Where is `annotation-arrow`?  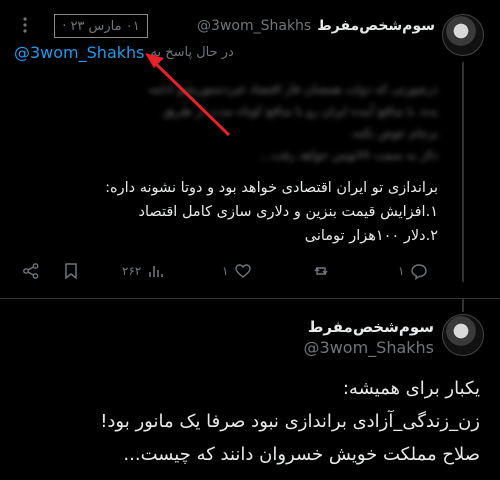 annotation-arrow is located at coordinates (188, 95).